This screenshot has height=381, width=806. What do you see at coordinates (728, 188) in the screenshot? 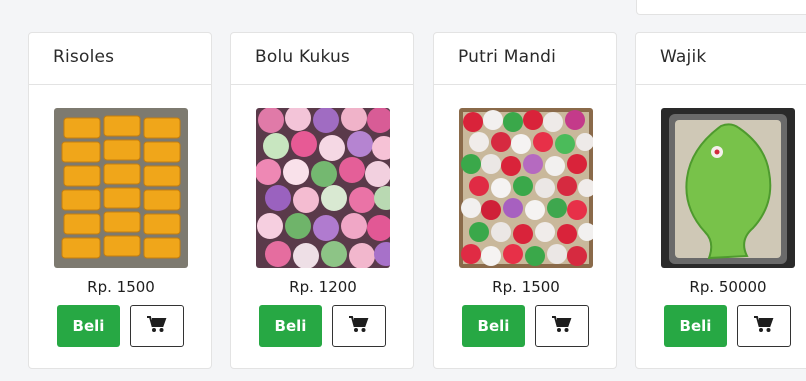
I see `wajik-photo` at bounding box center [728, 188].